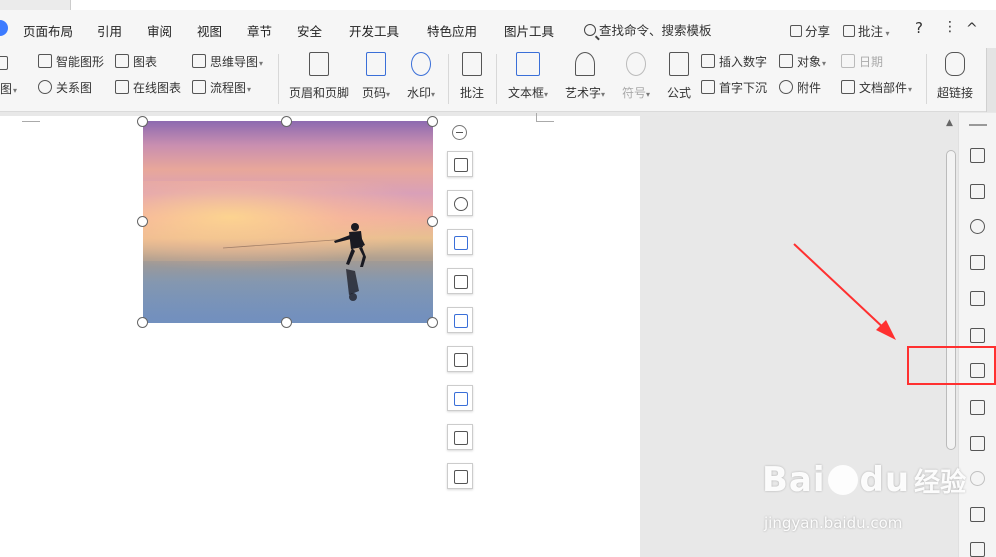 The image size is (996, 557). What do you see at coordinates (529, 30) in the screenshot?
I see `tab-picture-tools: 图片工具` at bounding box center [529, 30].